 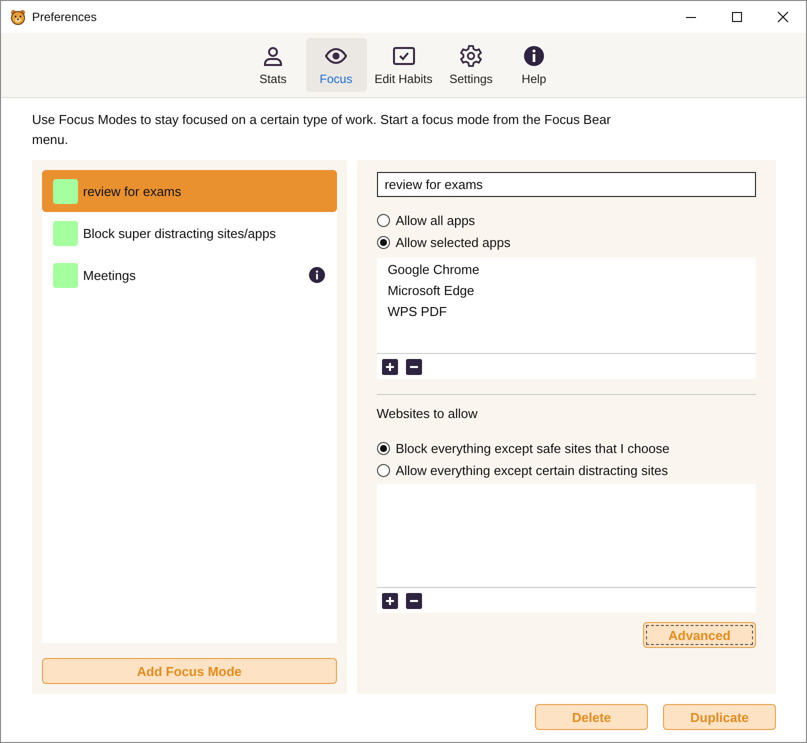 What do you see at coordinates (566, 312) in the screenshot?
I see `app-item: WPS PDF` at bounding box center [566, 312].